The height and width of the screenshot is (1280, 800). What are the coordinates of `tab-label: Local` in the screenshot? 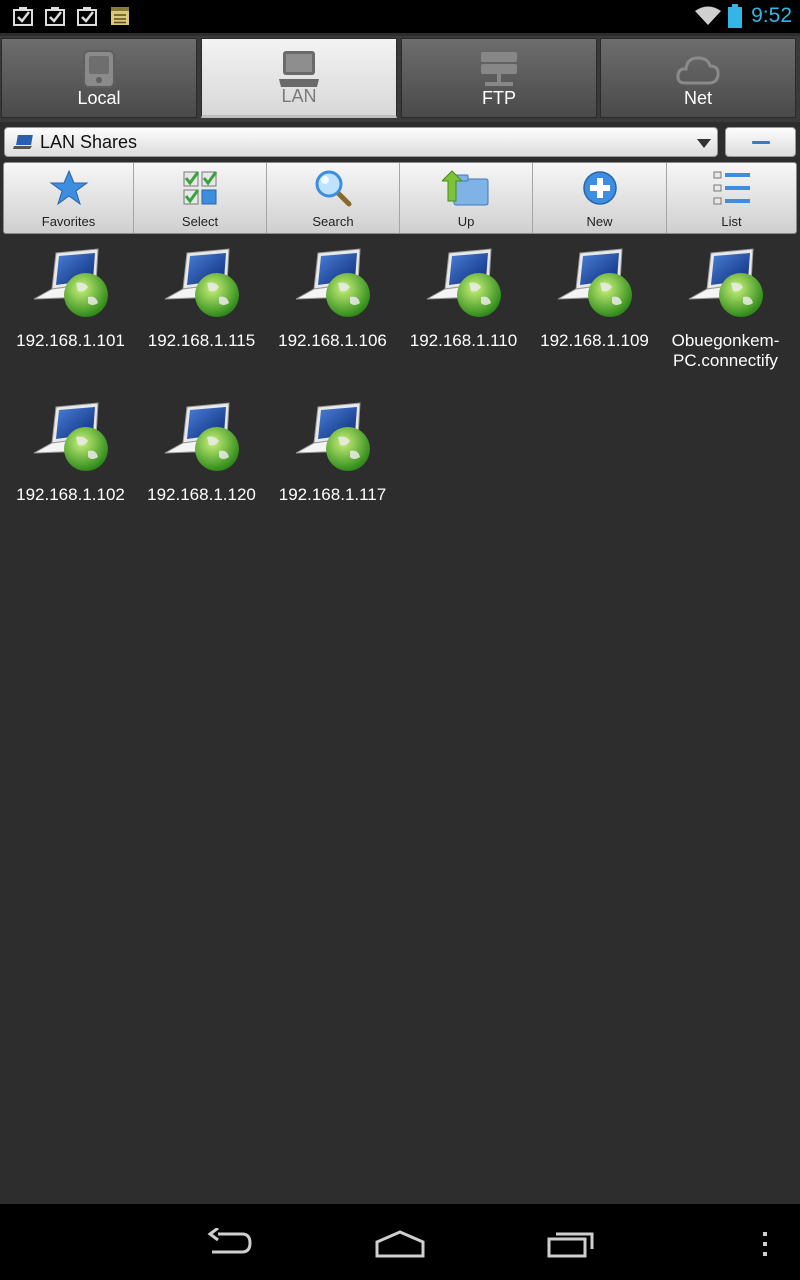 It's located at (99, 98).